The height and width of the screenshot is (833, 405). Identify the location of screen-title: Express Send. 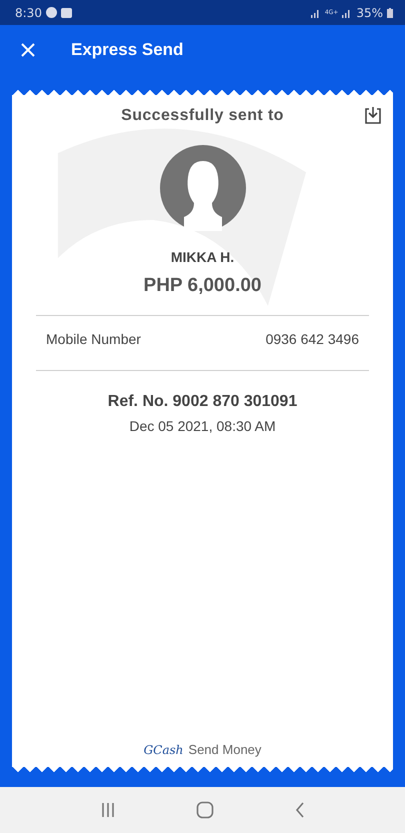
(127, 50).